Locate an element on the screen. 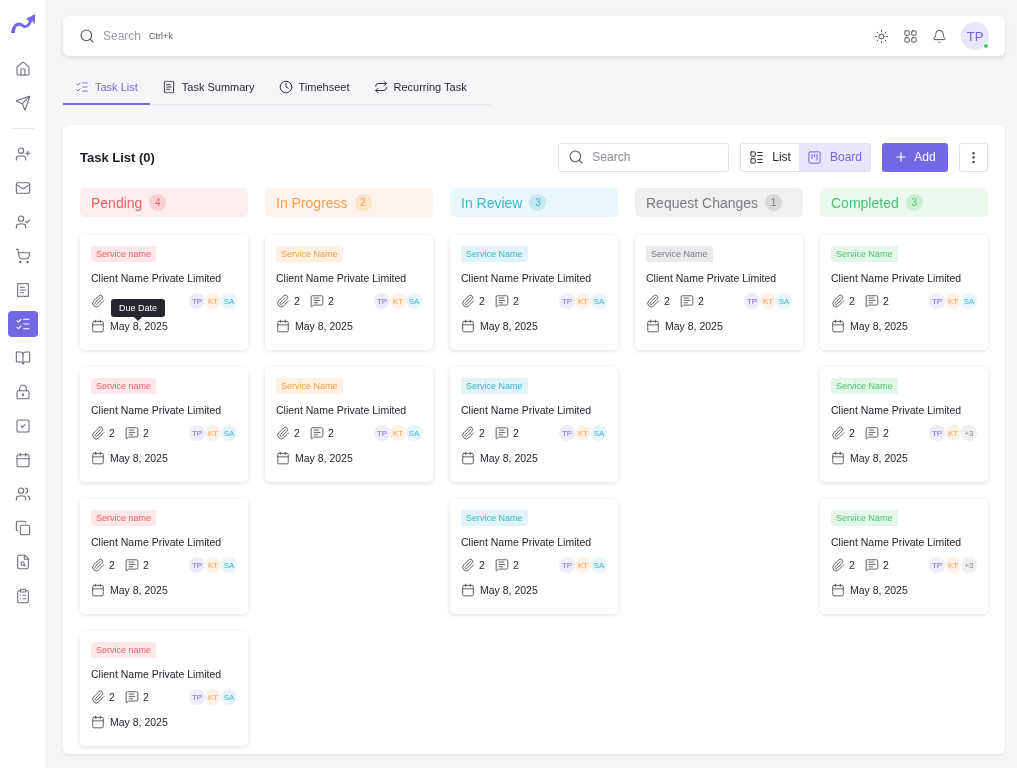  user-plus-icon is located at coordinates (23, 154).